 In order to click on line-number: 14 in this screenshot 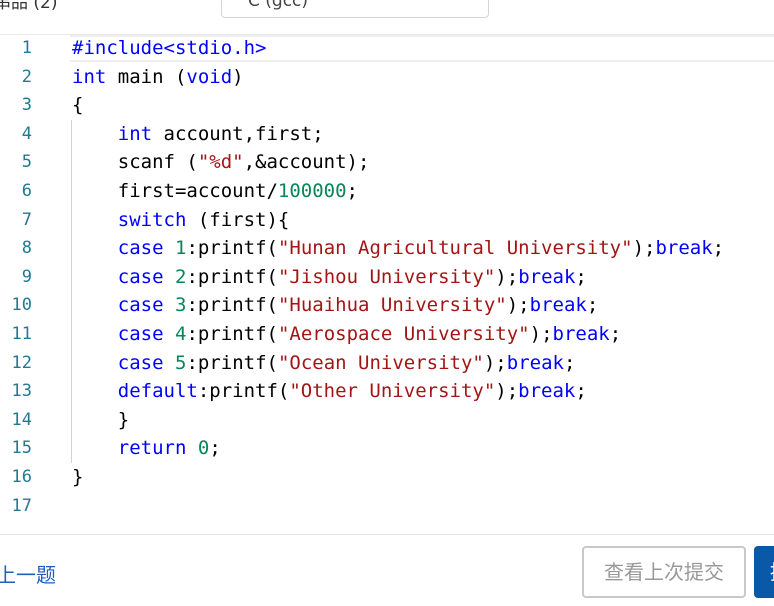, I will do `click(21, 419)`.